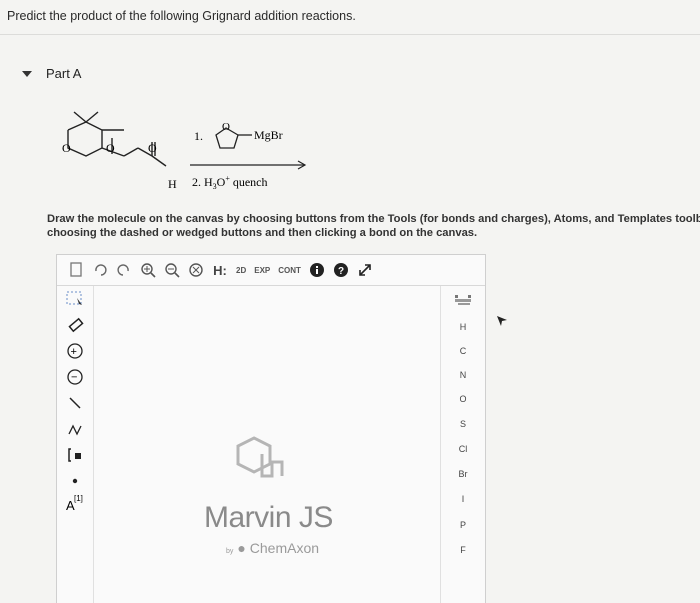  I want to click on left-toolbar: + − A [1], so click(75, 444).